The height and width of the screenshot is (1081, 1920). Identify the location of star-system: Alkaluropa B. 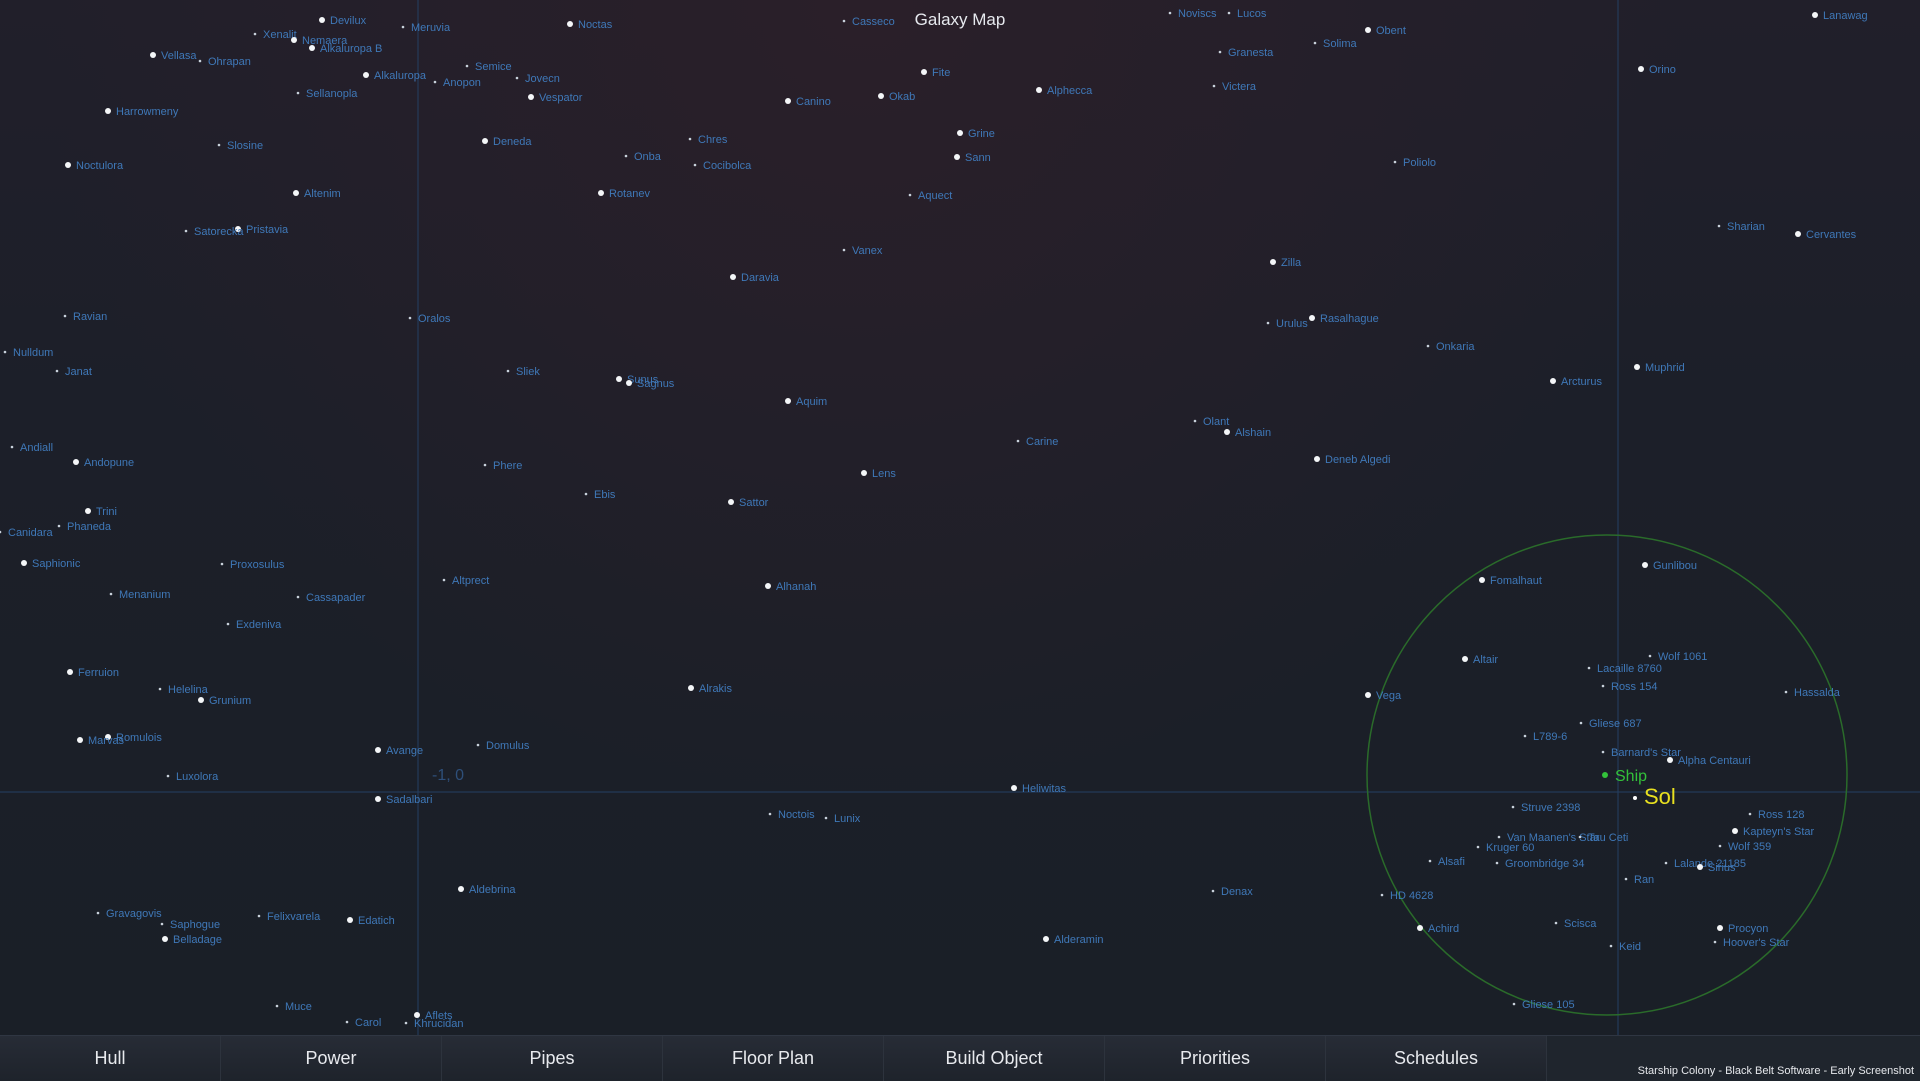
(345, 49).